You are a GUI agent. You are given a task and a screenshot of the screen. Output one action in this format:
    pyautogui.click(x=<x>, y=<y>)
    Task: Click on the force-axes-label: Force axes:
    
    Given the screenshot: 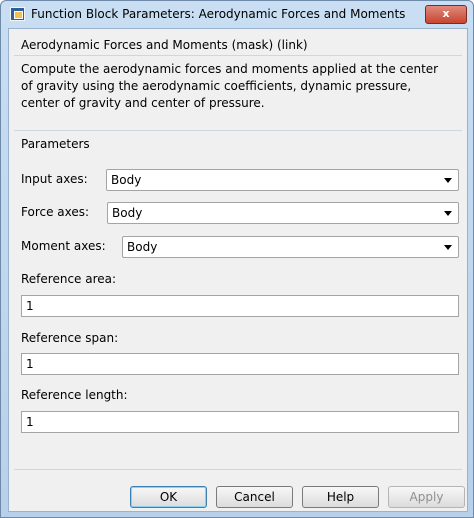 What is the action you would take?
    pyautogui.click(x=55, y=212)
    